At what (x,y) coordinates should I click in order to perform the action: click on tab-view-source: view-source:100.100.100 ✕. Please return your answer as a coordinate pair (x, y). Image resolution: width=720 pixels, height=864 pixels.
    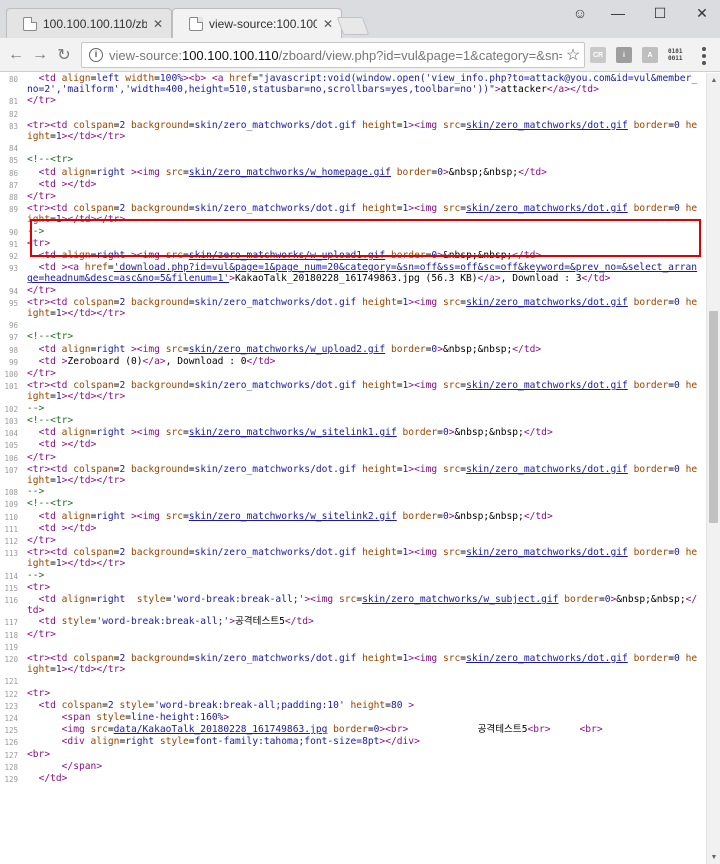
    Looking at the image, I should click on (257, 23).